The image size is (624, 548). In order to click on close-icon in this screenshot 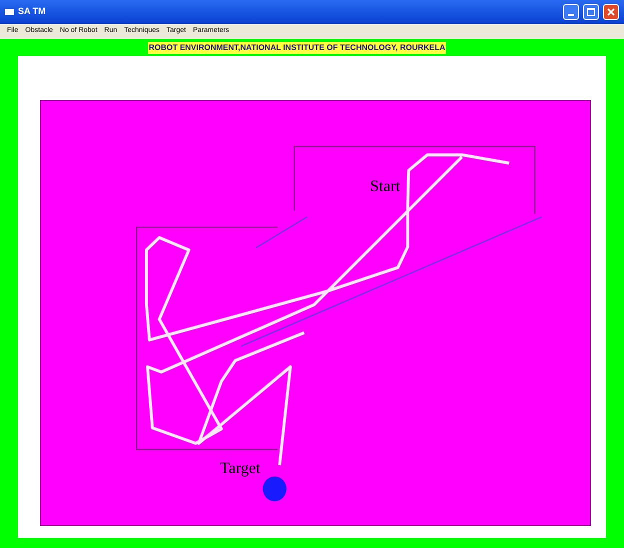, I will do `click(611, 12)`.